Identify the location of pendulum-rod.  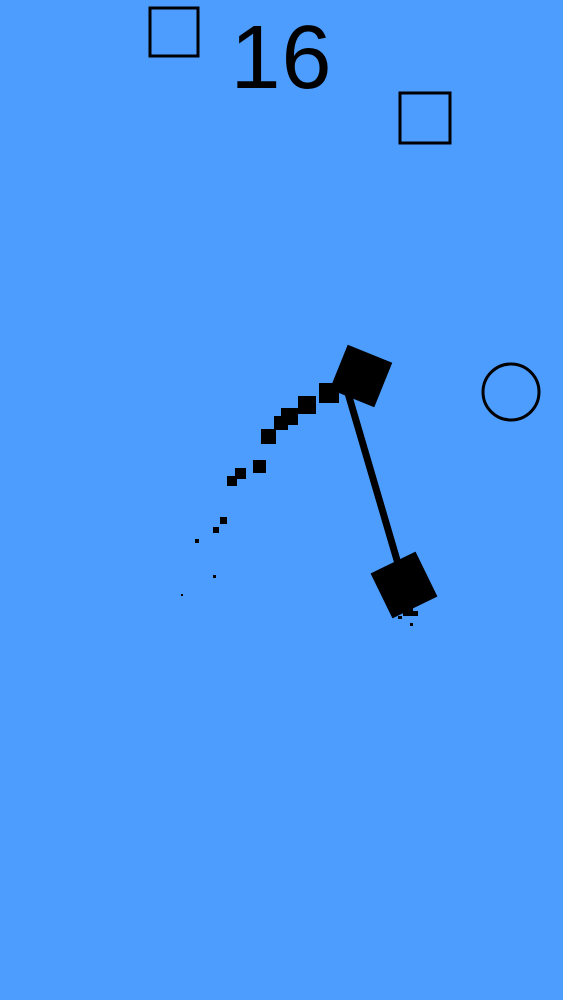
(374, 483).